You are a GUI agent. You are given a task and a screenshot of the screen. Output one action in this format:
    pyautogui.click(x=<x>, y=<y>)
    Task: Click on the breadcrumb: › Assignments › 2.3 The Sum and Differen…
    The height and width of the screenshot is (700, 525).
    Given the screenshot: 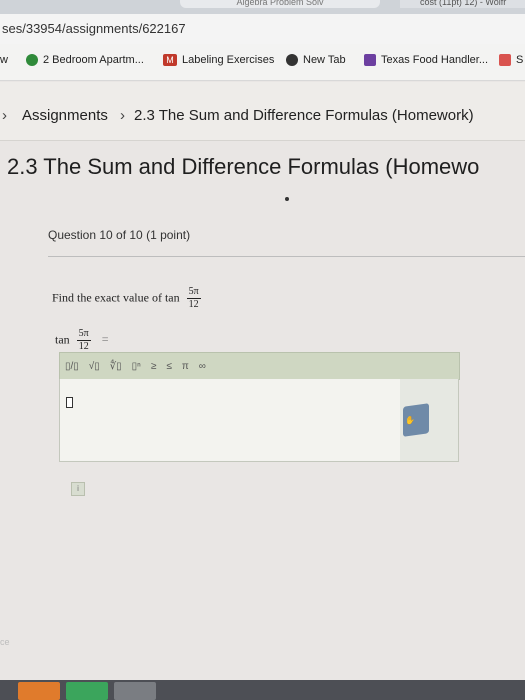 What is the action you would take?
    pyautogui.click(x=262, y=111)
    